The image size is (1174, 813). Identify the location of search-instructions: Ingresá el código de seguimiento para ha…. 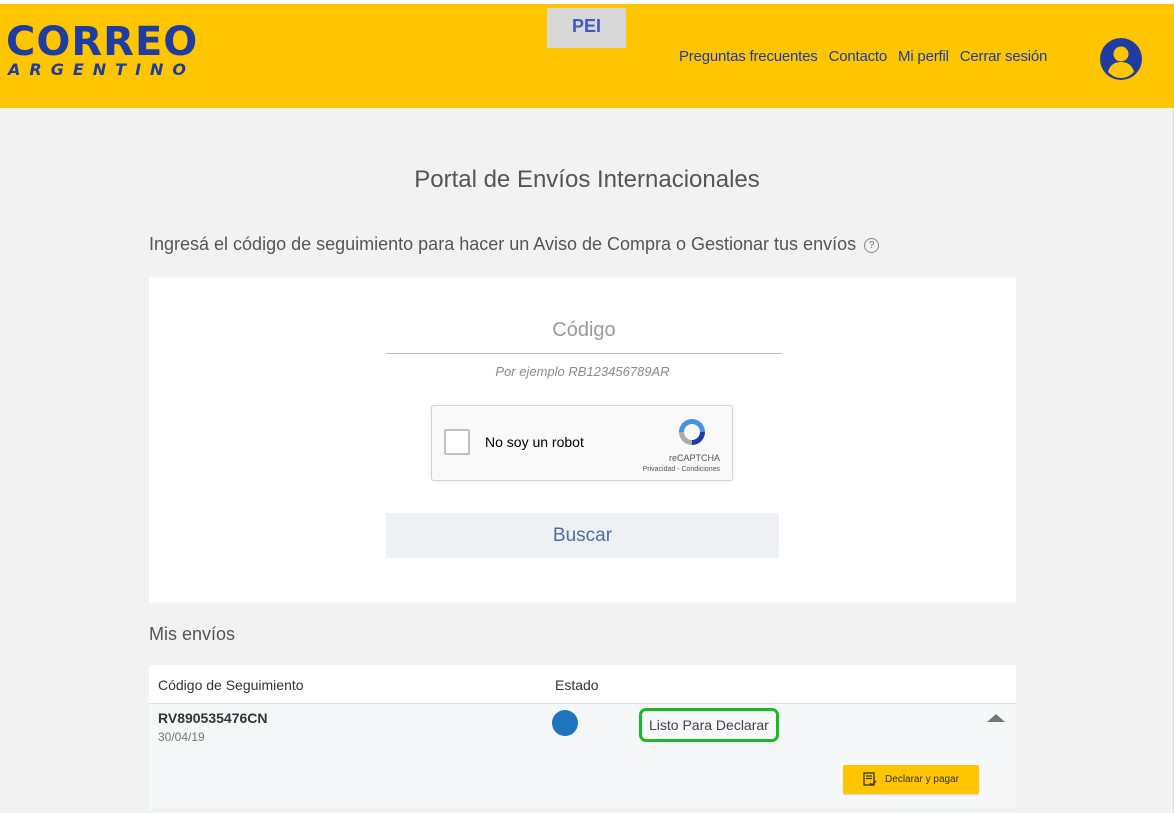
(514, 244).